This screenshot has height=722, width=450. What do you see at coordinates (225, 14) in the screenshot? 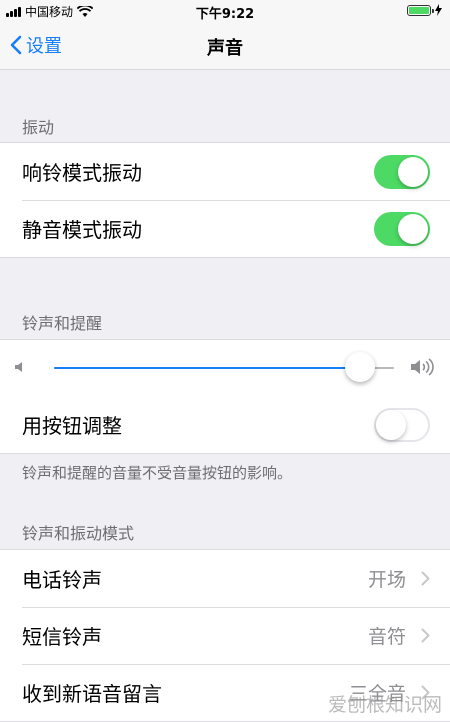
I see `status-time: 下午9:22` at bounding box center [225, 14].